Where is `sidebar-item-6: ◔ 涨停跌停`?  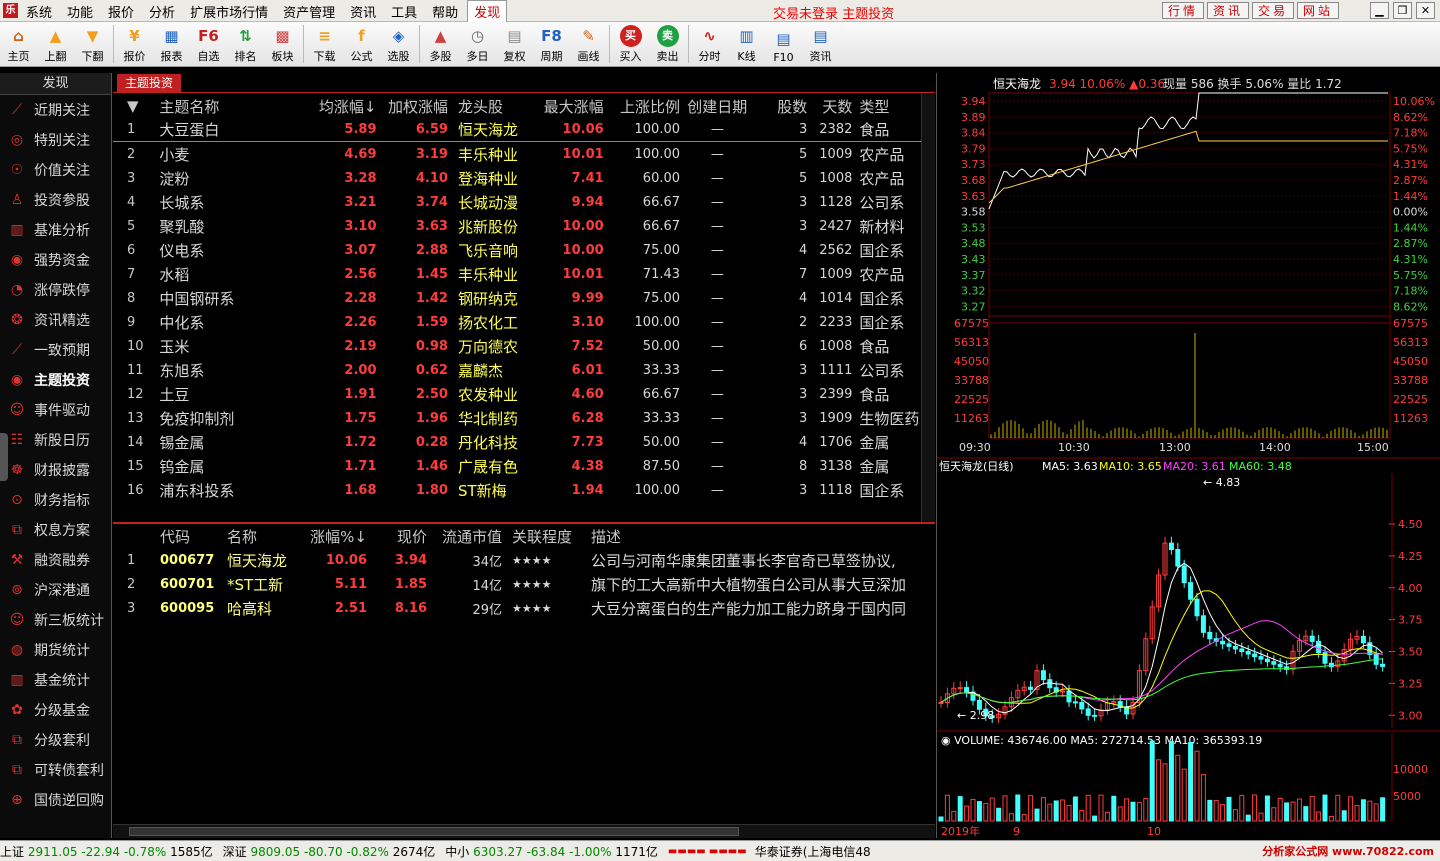 sidebar-item-6: ◔ 涨停跌停 is located at coordinates (55, 290).